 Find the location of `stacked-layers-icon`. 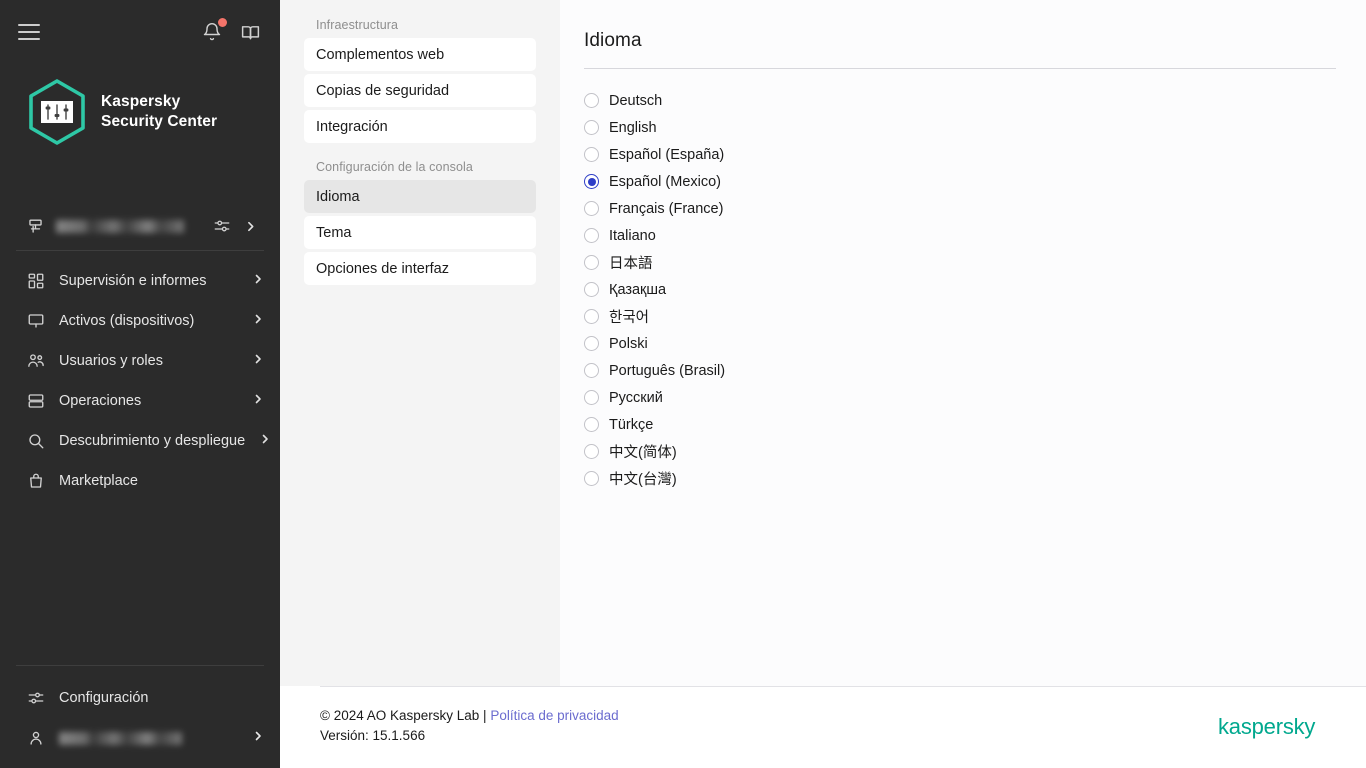

stacked-layers-icon is located at coordinates (35, 401).